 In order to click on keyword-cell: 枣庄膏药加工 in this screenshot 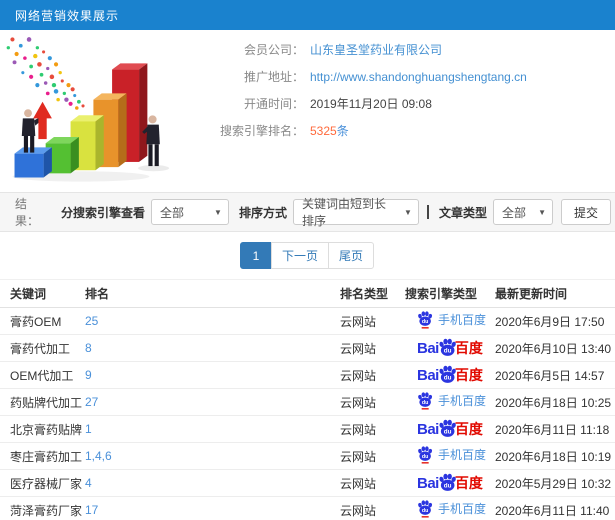, I will do `click(42, 456)`.